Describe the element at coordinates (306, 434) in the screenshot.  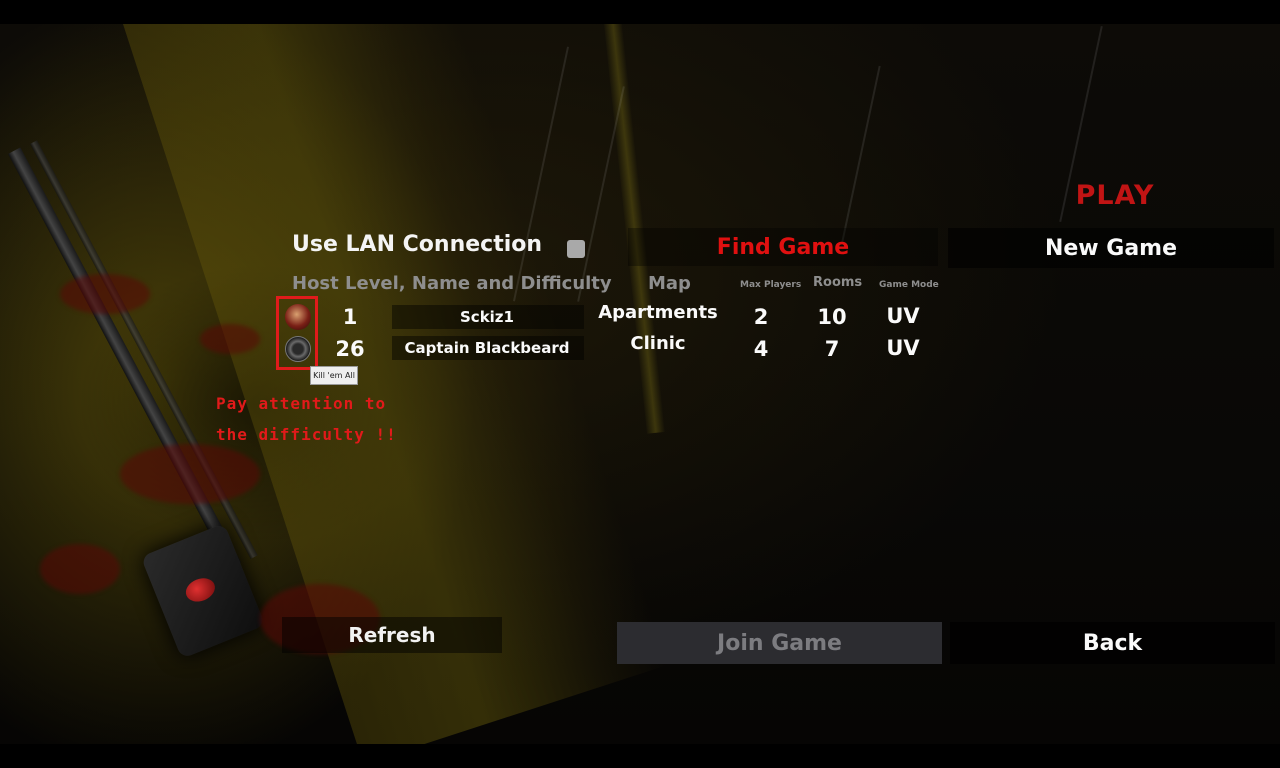
I see `warning-line: the difficulty !!` at that location.